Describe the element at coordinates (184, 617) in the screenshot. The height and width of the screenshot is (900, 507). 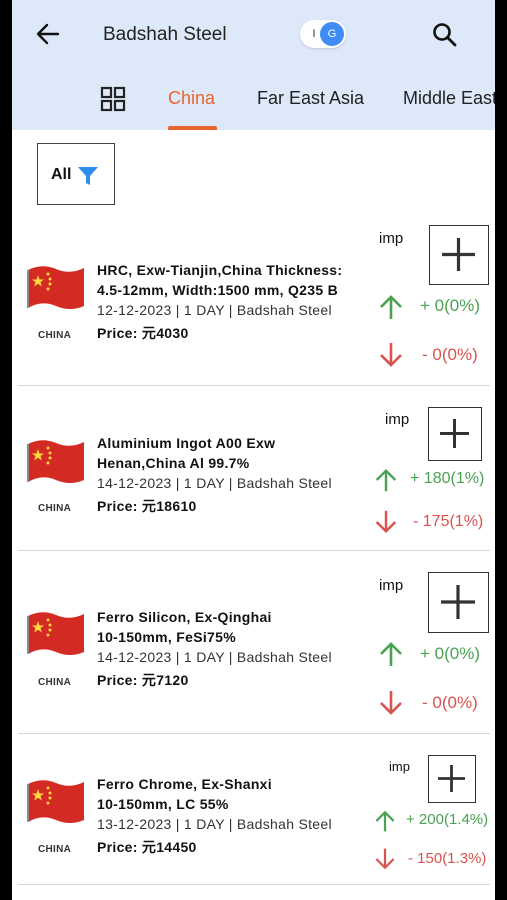
I see `description-line-1: Ferro Silicon, Ex-Qinghai` at that location.